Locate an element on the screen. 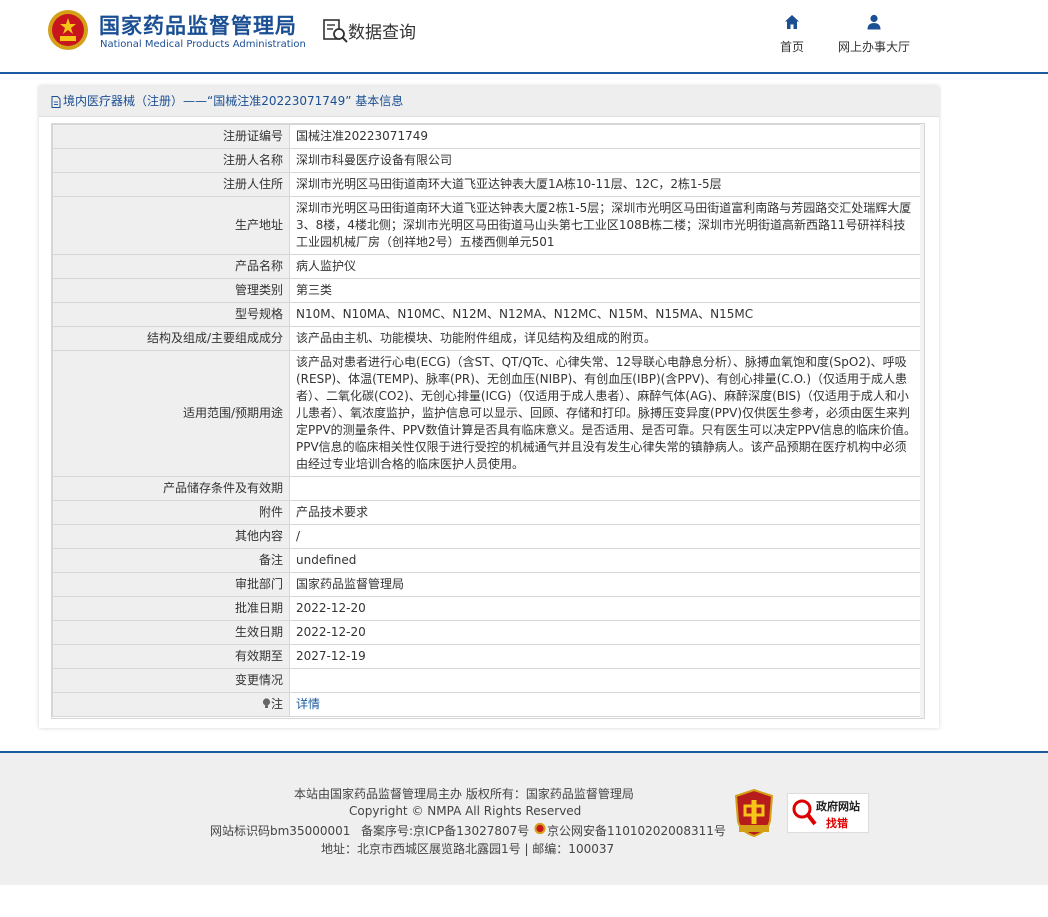  document-icon is located at coordinates (56, 101).